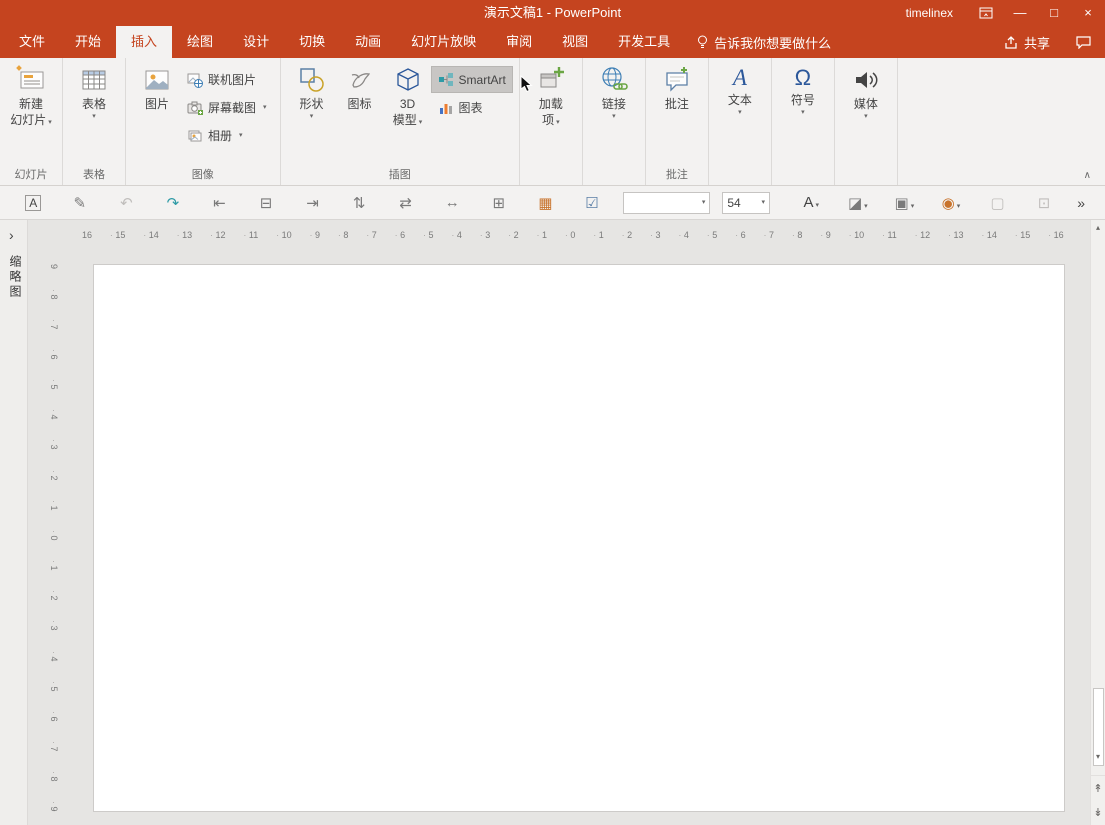 The width and height of the screenshot is (1105, 825). Describe the element at coordinates (312, 93) in the screenshot. I see `shapes-button: 形状 ▾` at that location.